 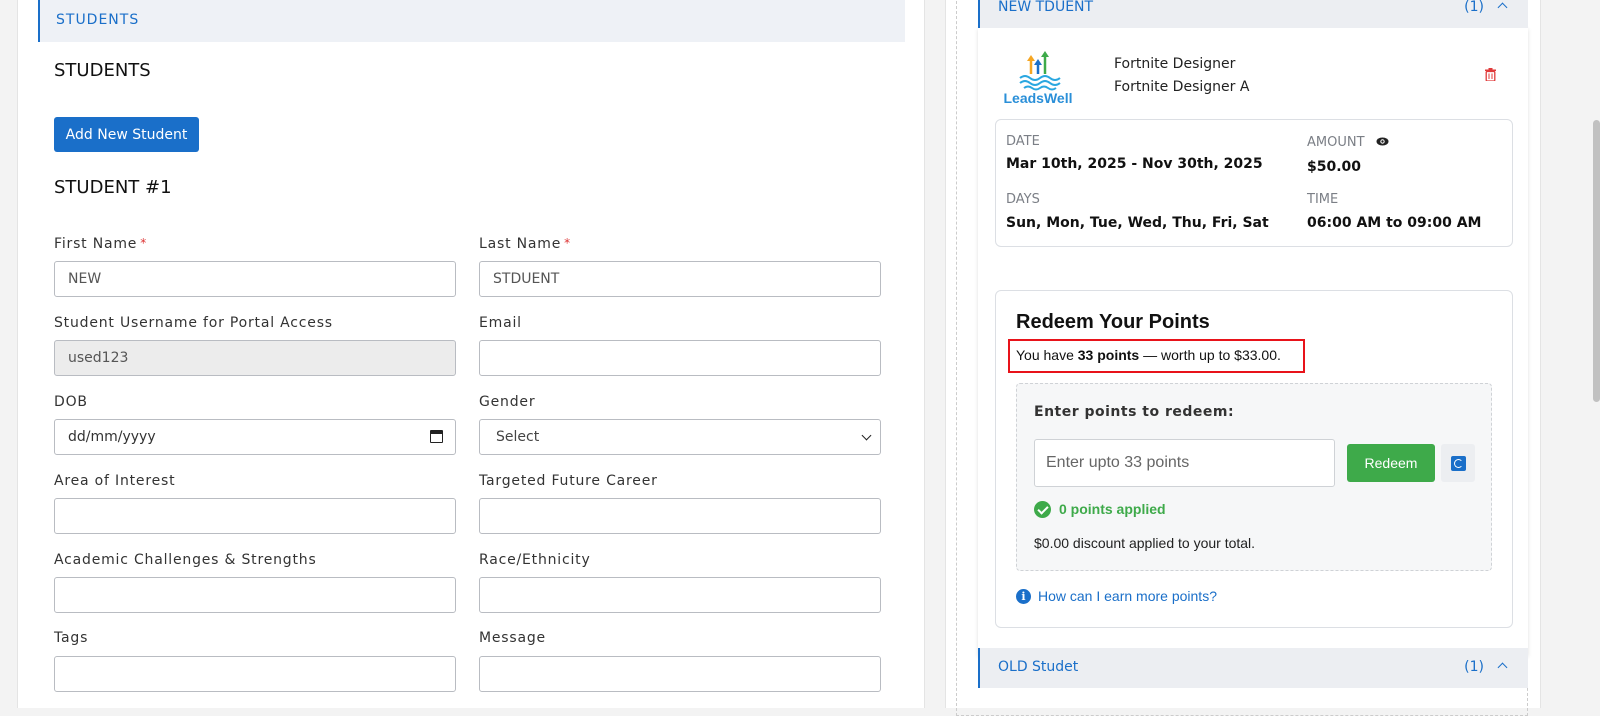 I want to click on accordion-title: NEW TDUENT, so click(x=1046, y=7).